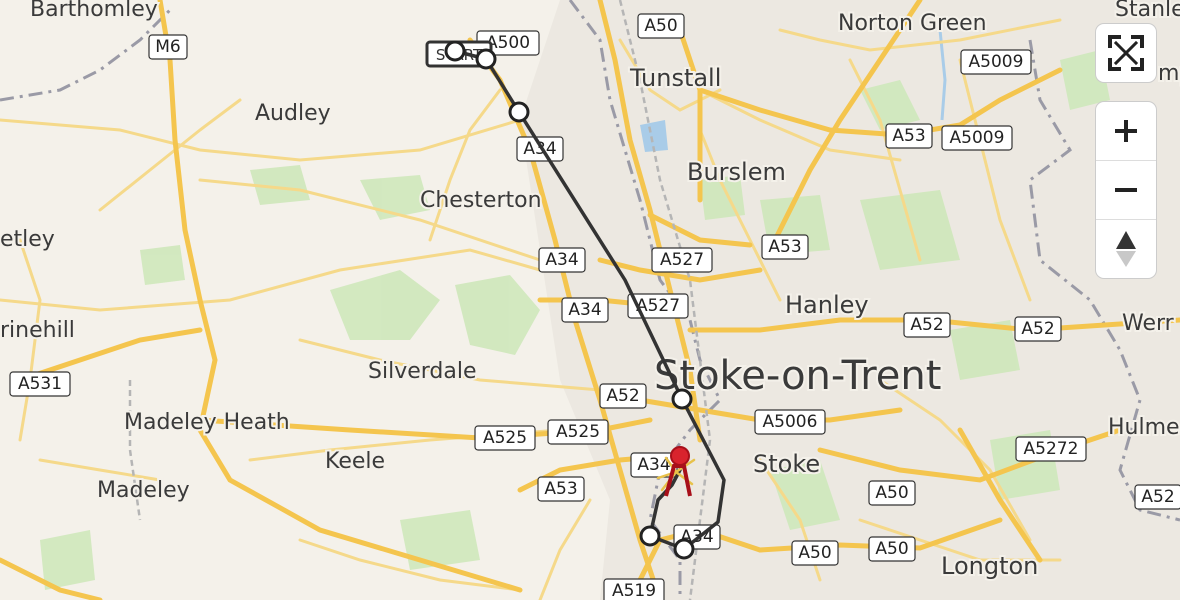  I want to click on place-keele: Keele, so click(355, 461).